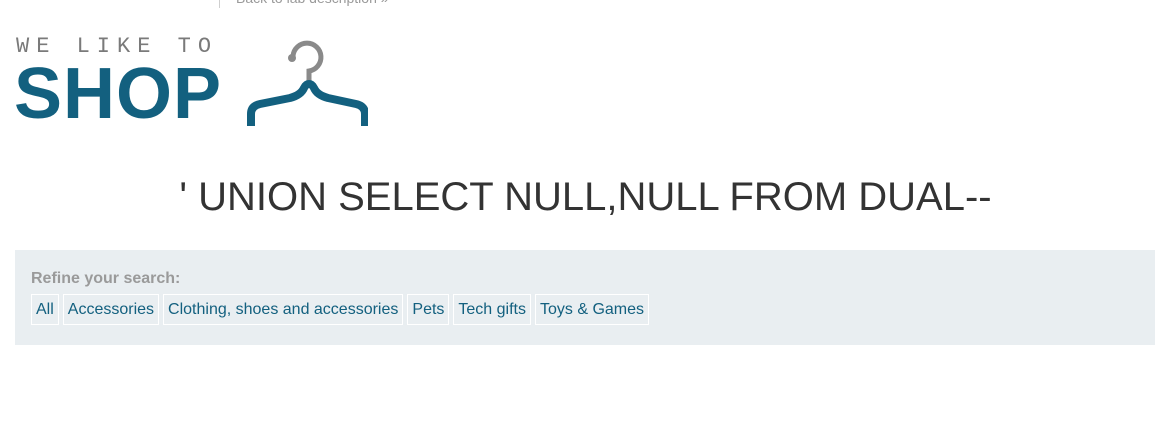  What do you see at coordinates (283, 309) in the screenshot?
I see `filter-clothing-shoes-accessories: Clothing, shoes and accessories` at bounding box center [283, 309].